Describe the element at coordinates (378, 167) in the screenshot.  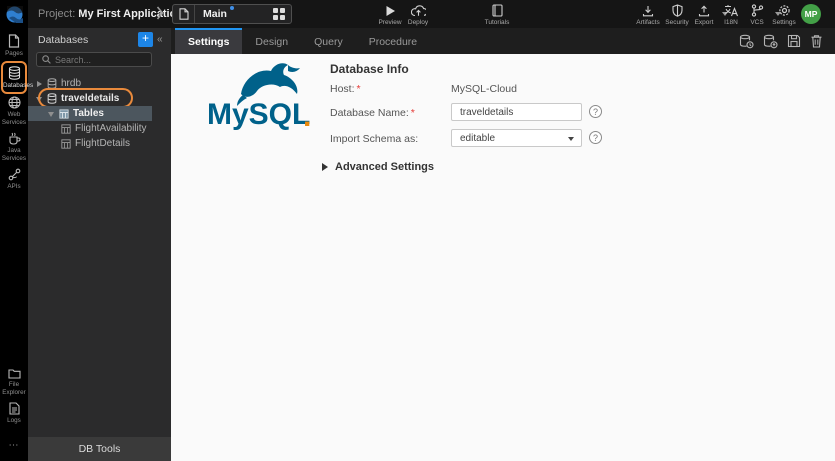
I see `advanced-settings-toggle: Advanced Settings` at that location.